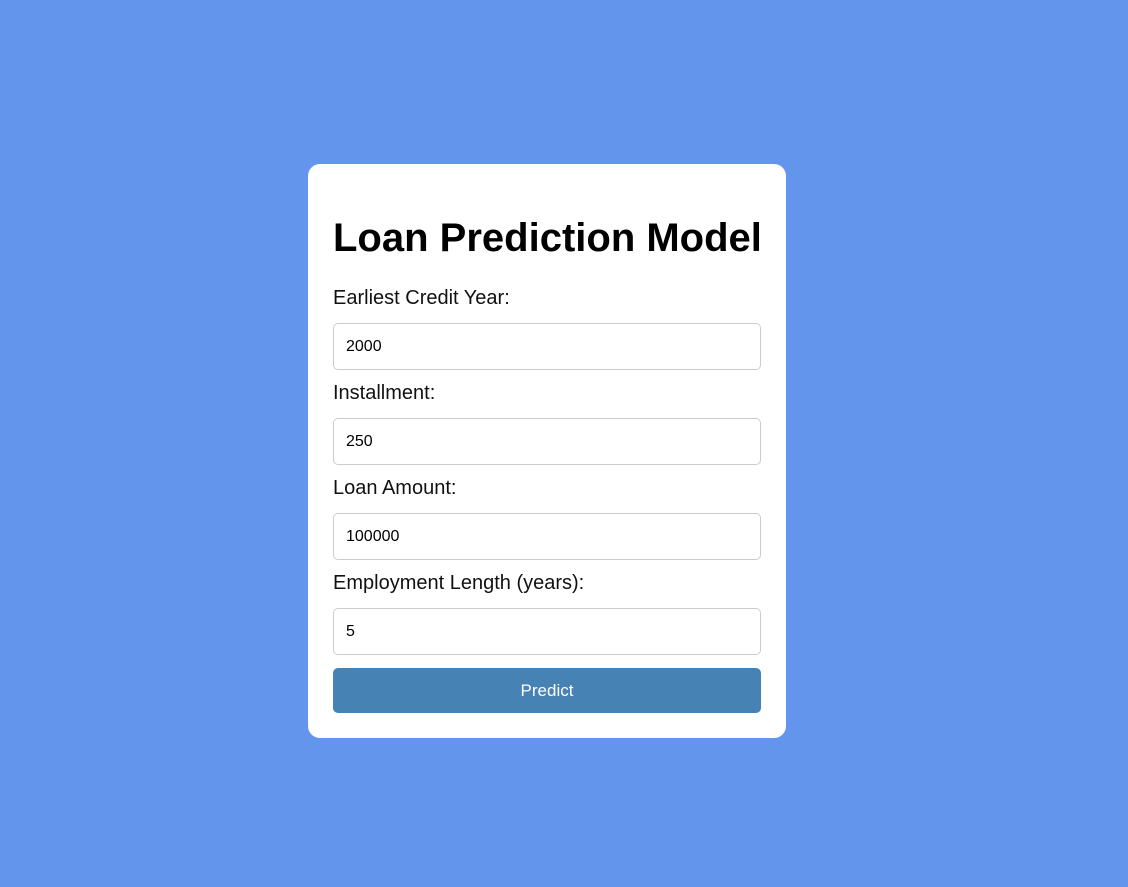 This screenshot has height=887, width=1128. What do you see at coordinates (547, 690) in the screenshot?
I see `predict-button: Predict` at bounding box center [547, 690].